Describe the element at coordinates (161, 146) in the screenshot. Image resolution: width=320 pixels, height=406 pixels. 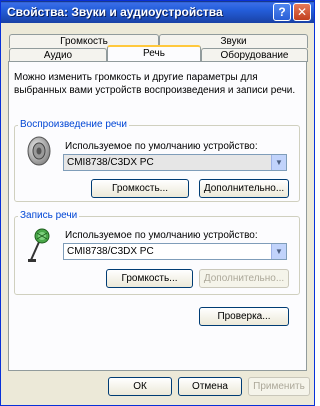
I see `playback-device-label: Используемое по умолчанию устройство:` at that location.